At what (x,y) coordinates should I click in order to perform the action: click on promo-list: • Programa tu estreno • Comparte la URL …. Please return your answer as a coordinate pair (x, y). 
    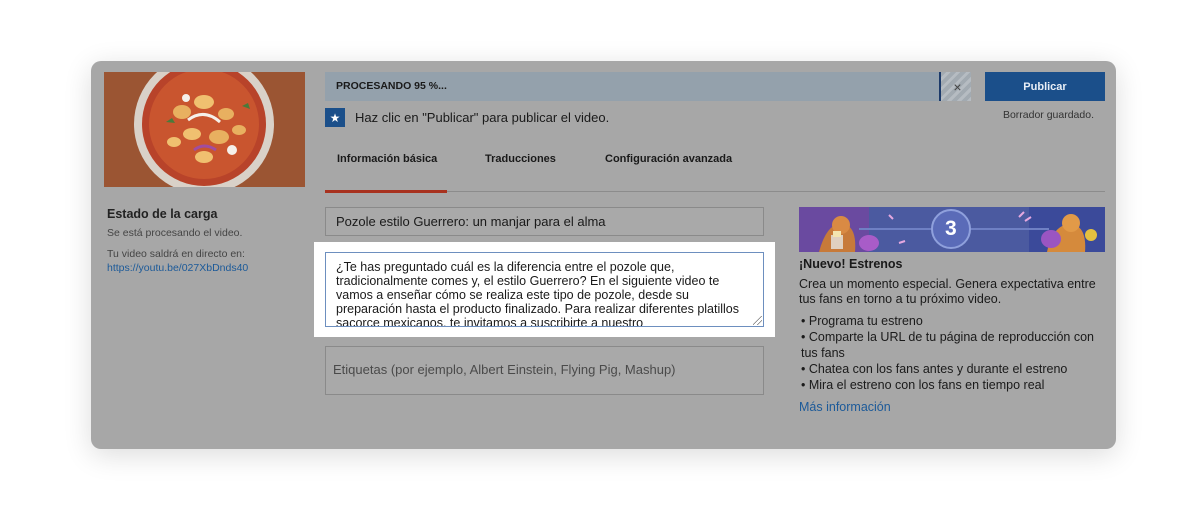
    Looking at the image, I should click on (952, 353).